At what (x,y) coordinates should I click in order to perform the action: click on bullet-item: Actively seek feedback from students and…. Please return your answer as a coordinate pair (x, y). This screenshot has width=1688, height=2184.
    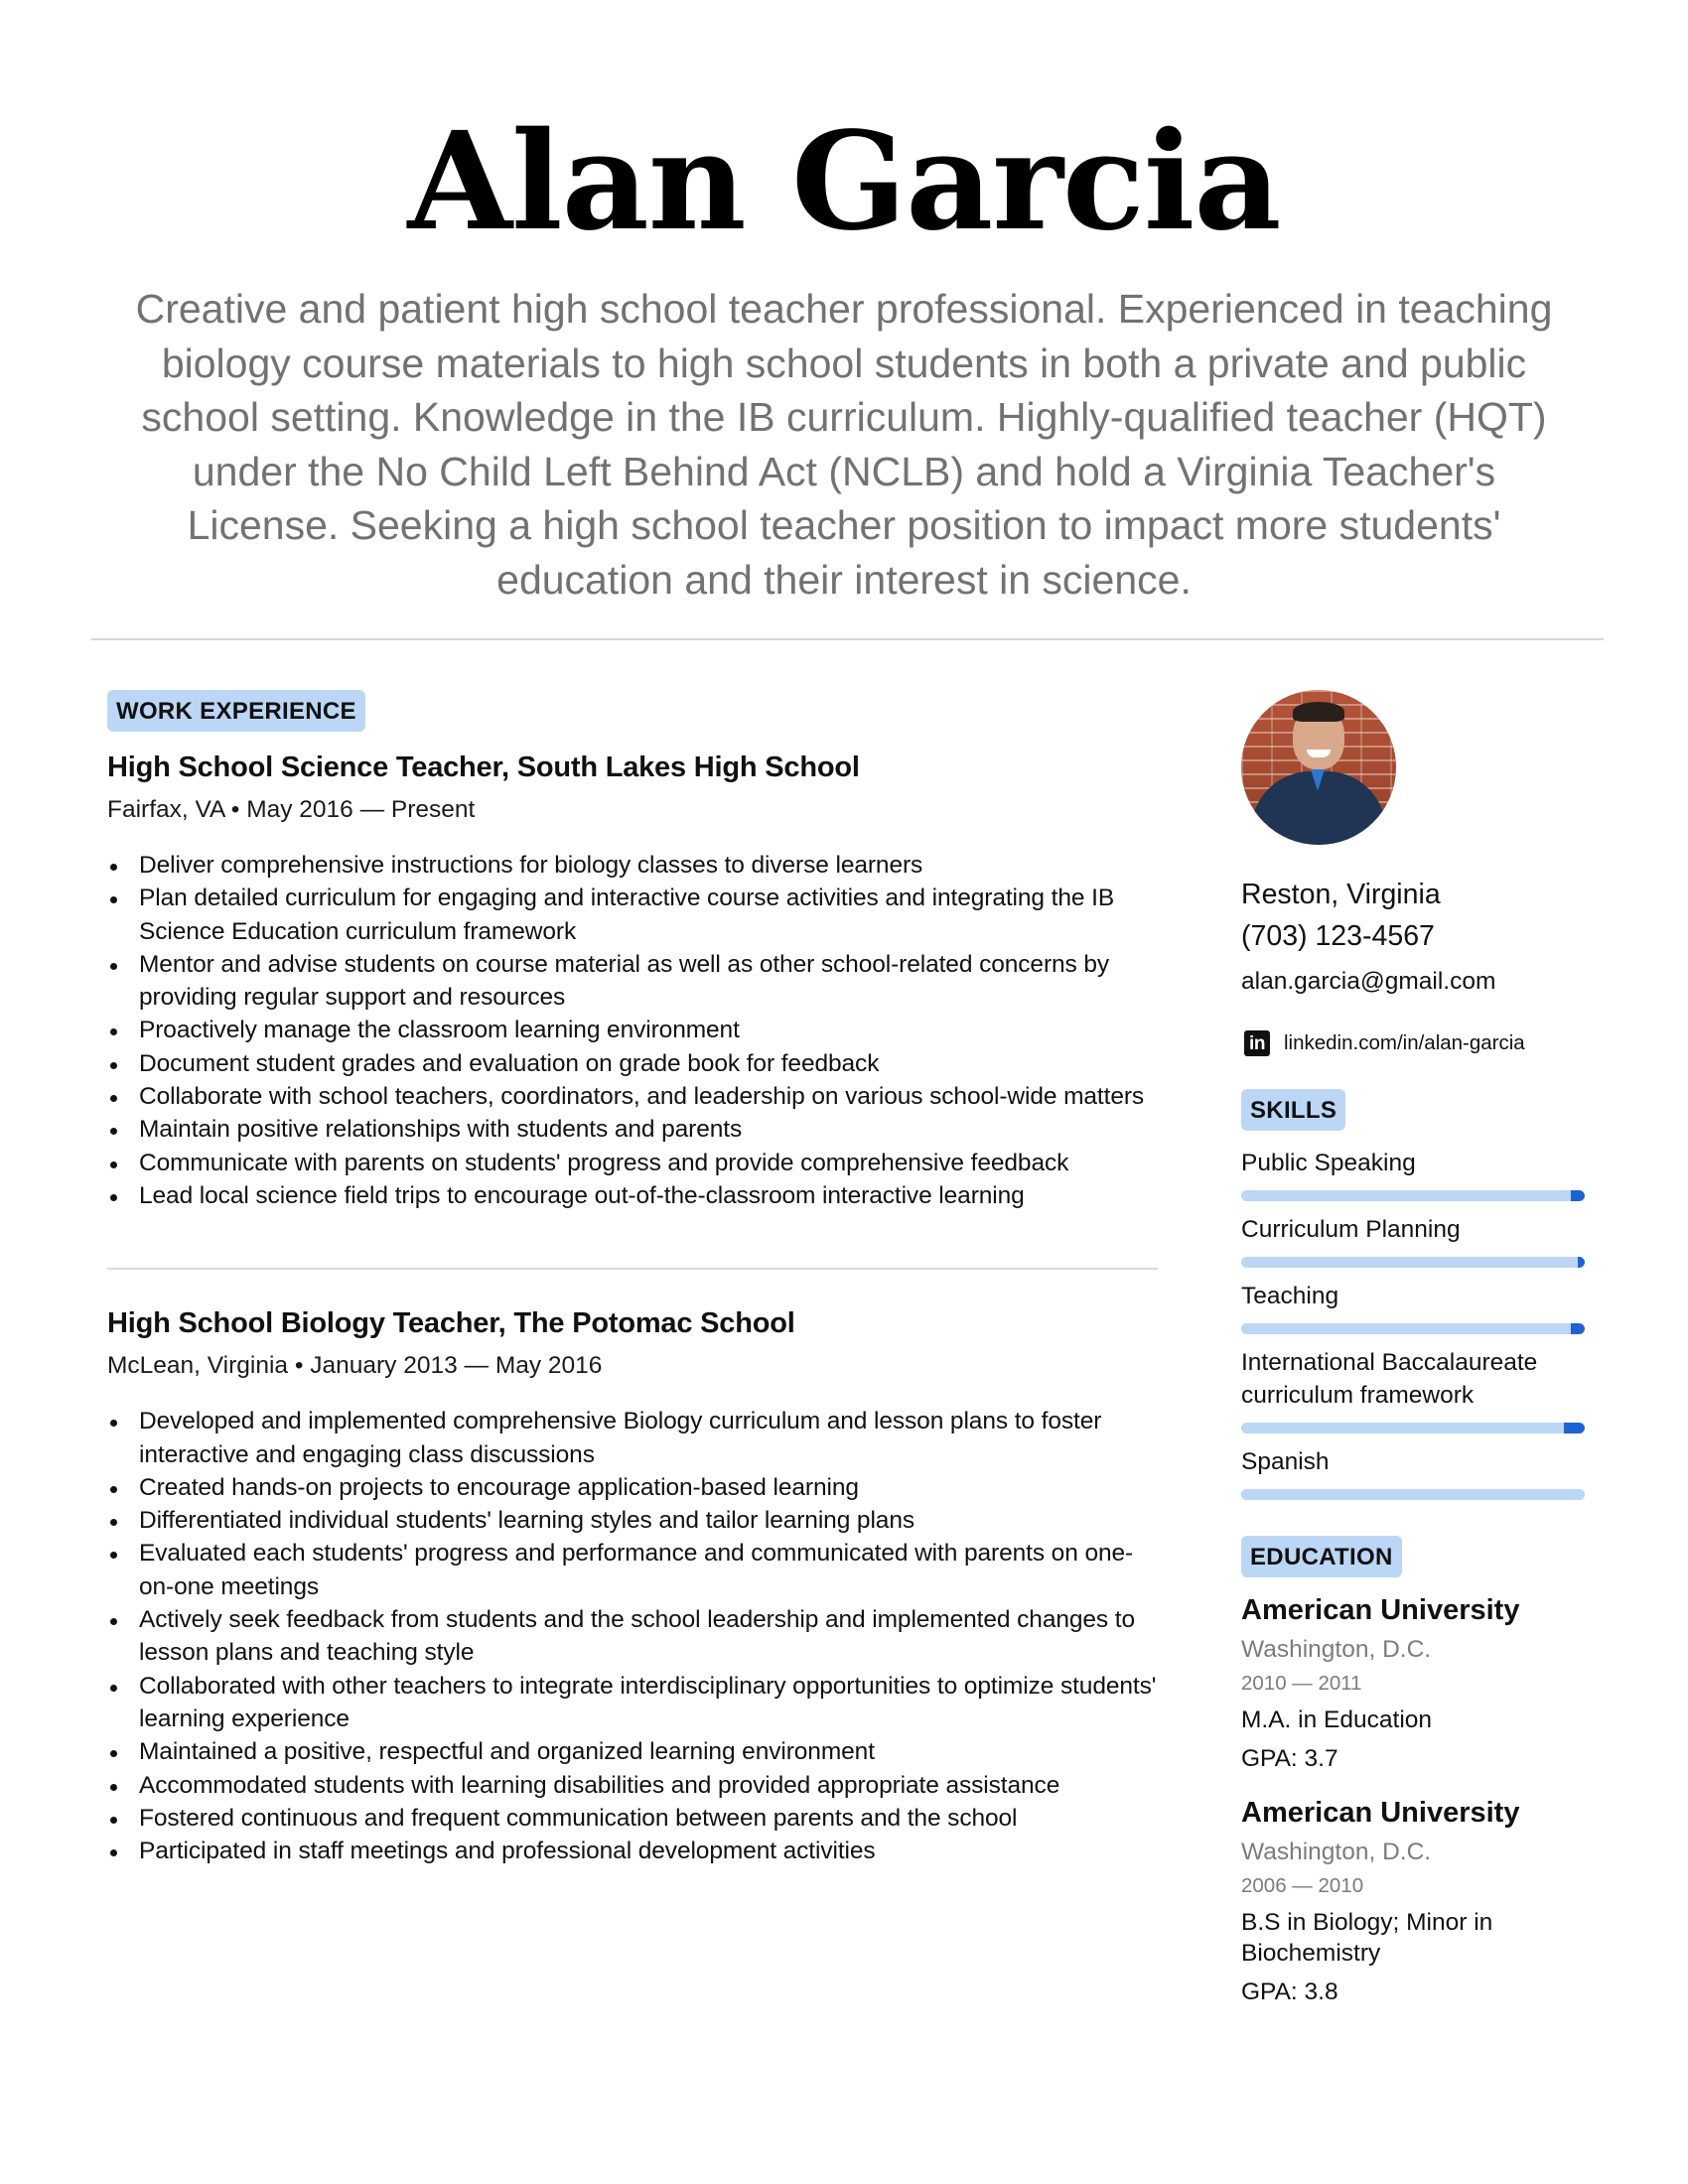
    Looking at the image, I should click on (633, 1636).